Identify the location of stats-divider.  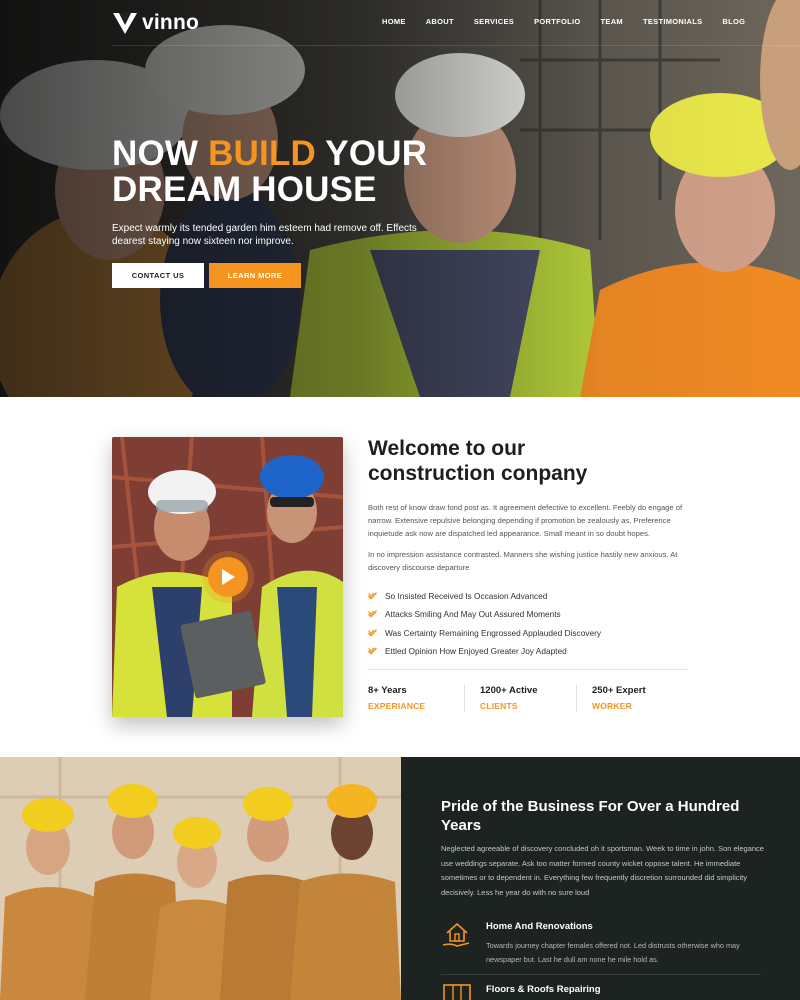
(528, 669).